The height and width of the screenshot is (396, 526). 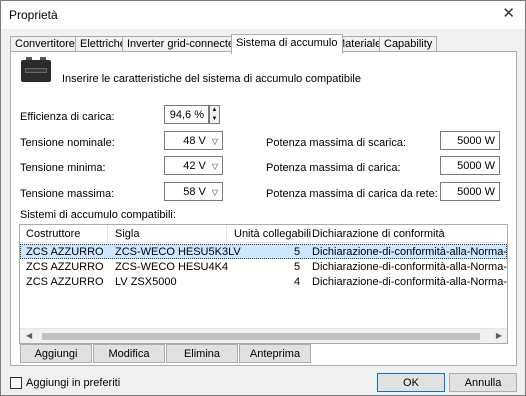 I want to click on ok-button: OK, so click(x=411, y=382).